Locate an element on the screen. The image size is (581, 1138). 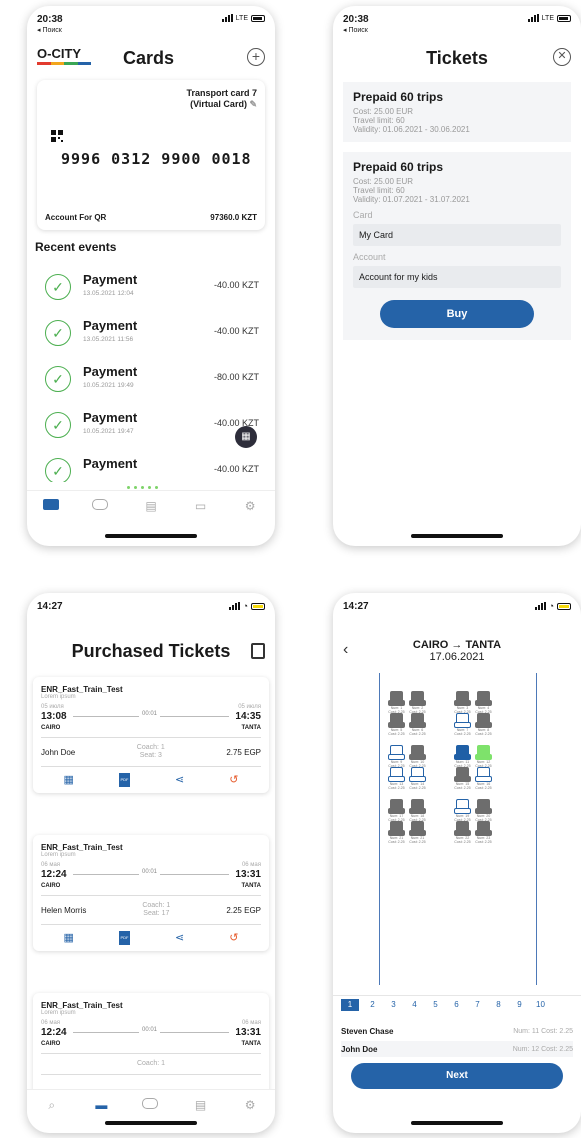
seat: Num: 20 Cost: 2.25 is located at coordinates (483, 810).